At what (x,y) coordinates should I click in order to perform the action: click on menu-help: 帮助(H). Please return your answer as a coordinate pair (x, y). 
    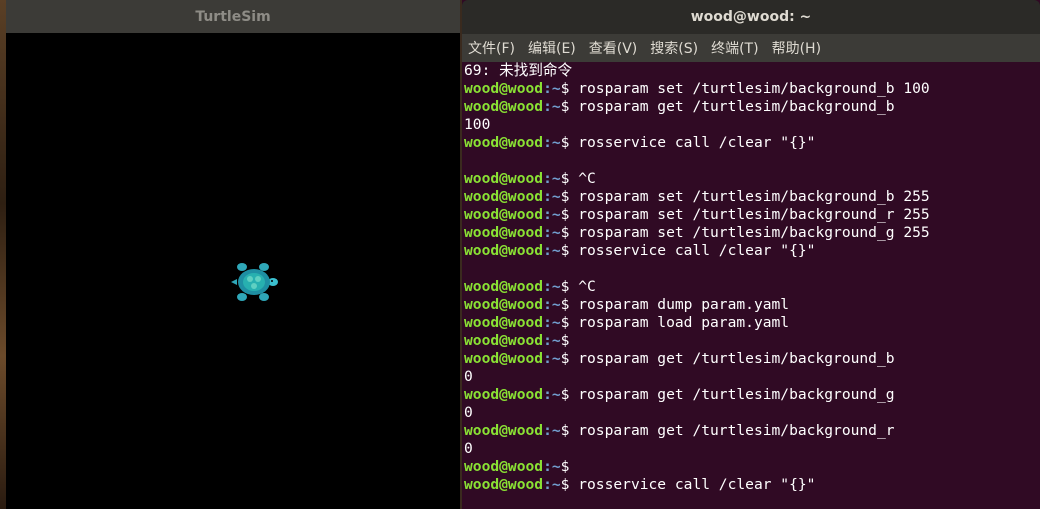
    Looking at the image, I should click on (799, 48).